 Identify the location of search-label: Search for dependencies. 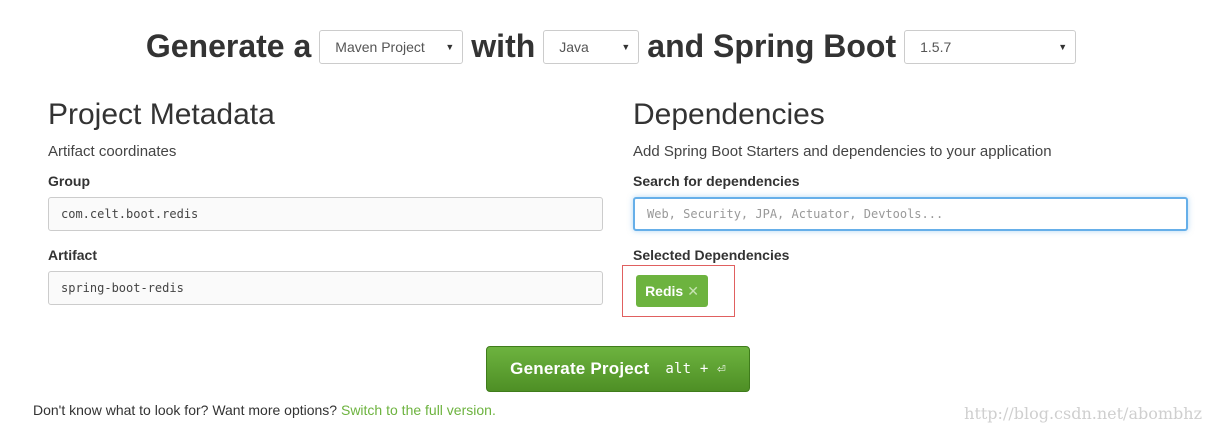
(716, 181).